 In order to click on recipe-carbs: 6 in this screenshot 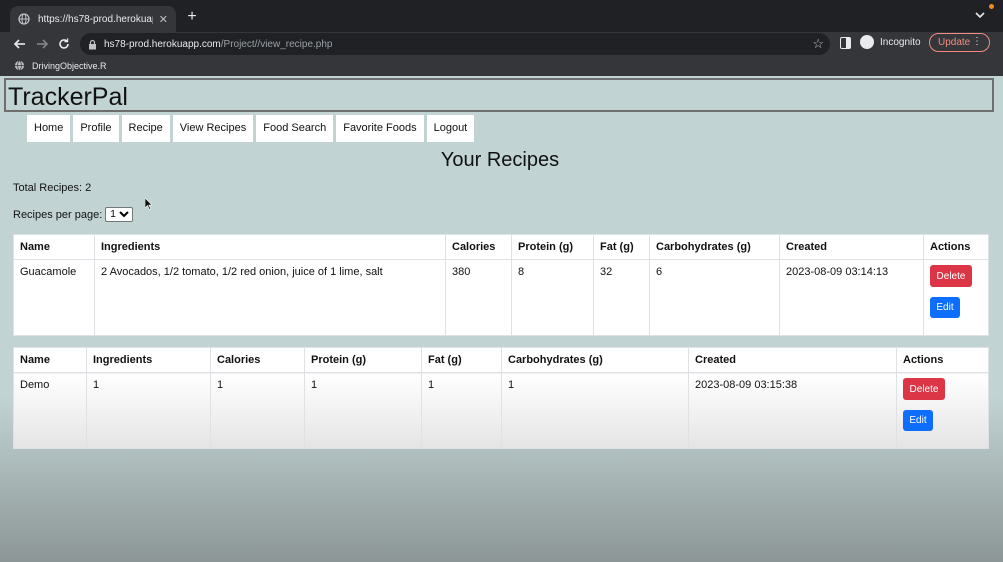, I will do `click(714, 297)`.